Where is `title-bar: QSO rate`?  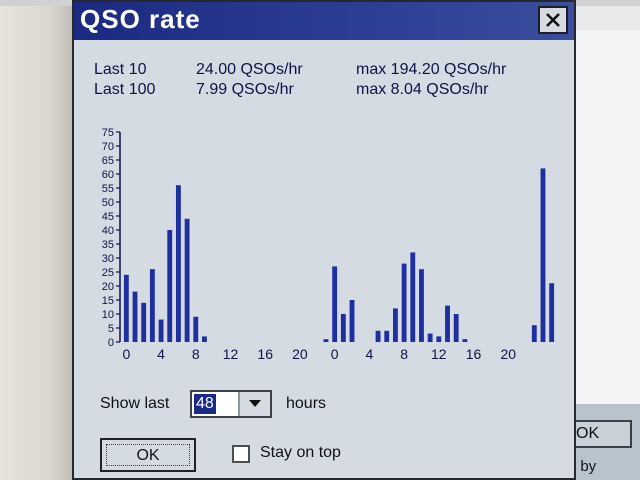
title-bar: QSO rate is located at coordinates (324, 21).